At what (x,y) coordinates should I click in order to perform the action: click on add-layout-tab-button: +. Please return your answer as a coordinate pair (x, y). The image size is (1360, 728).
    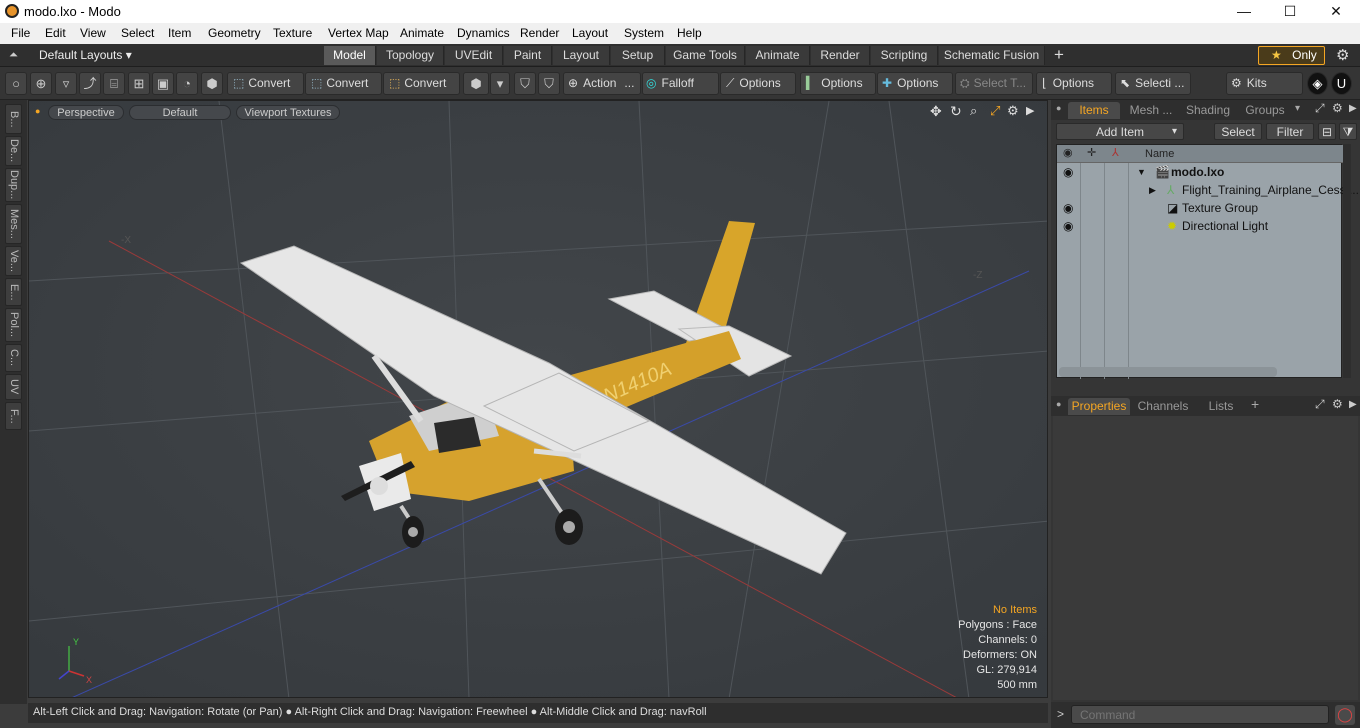
    Looking at the image, I should click on (1059, 55).